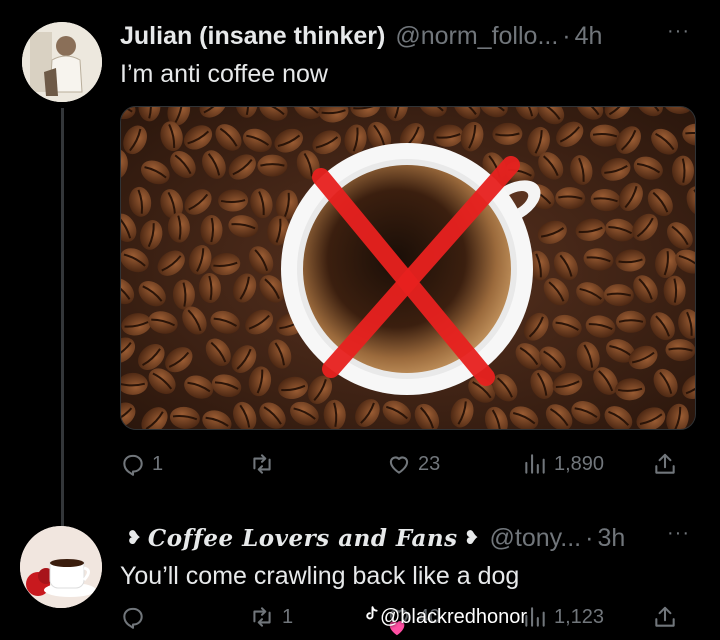 The image size is (720, 640). What do you see at coordinates (134, 538) in the screenshot?
I see `decorative-heart-arrow-left: ❥` at bounding box center [134, 538].